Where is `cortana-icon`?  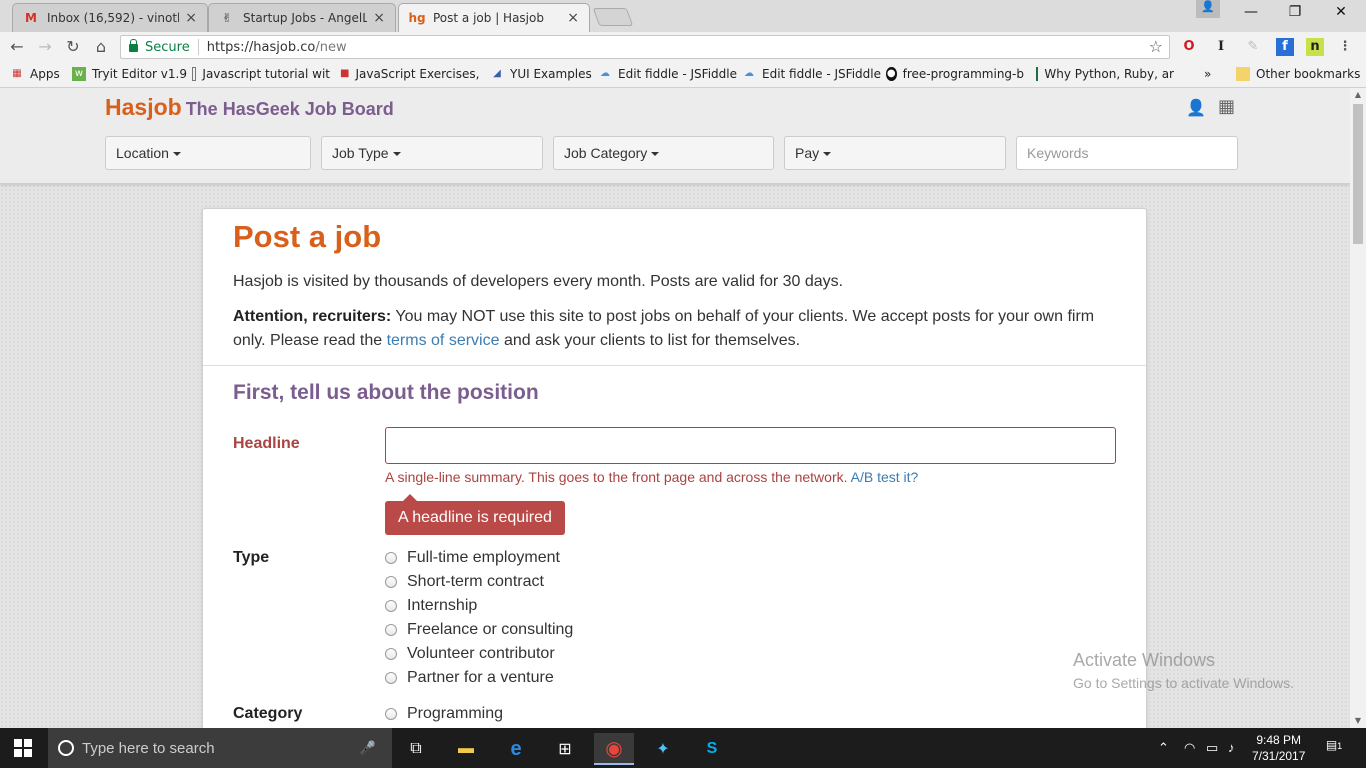
cortana-icon is located at coordinates (66, 748).